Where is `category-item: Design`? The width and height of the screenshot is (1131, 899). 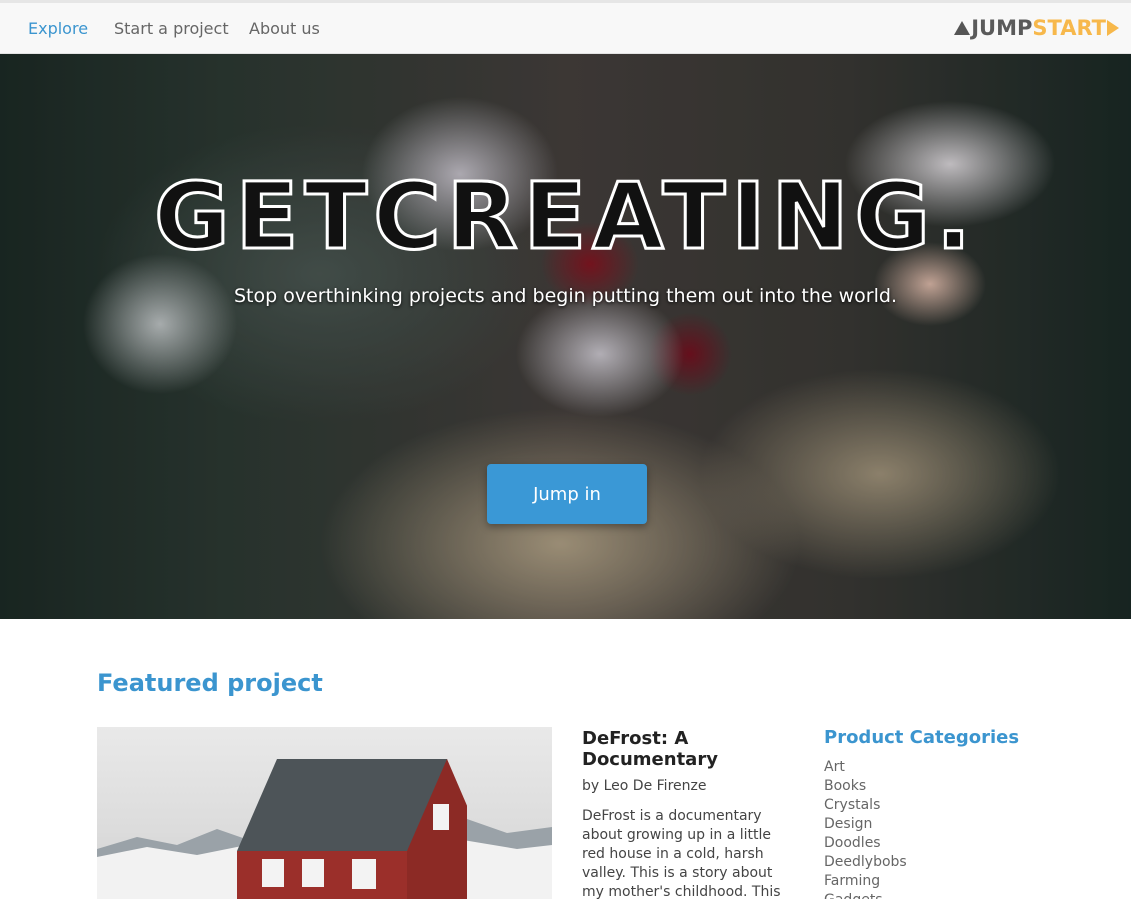
category-item: Design is located at coordinates (865, 824).